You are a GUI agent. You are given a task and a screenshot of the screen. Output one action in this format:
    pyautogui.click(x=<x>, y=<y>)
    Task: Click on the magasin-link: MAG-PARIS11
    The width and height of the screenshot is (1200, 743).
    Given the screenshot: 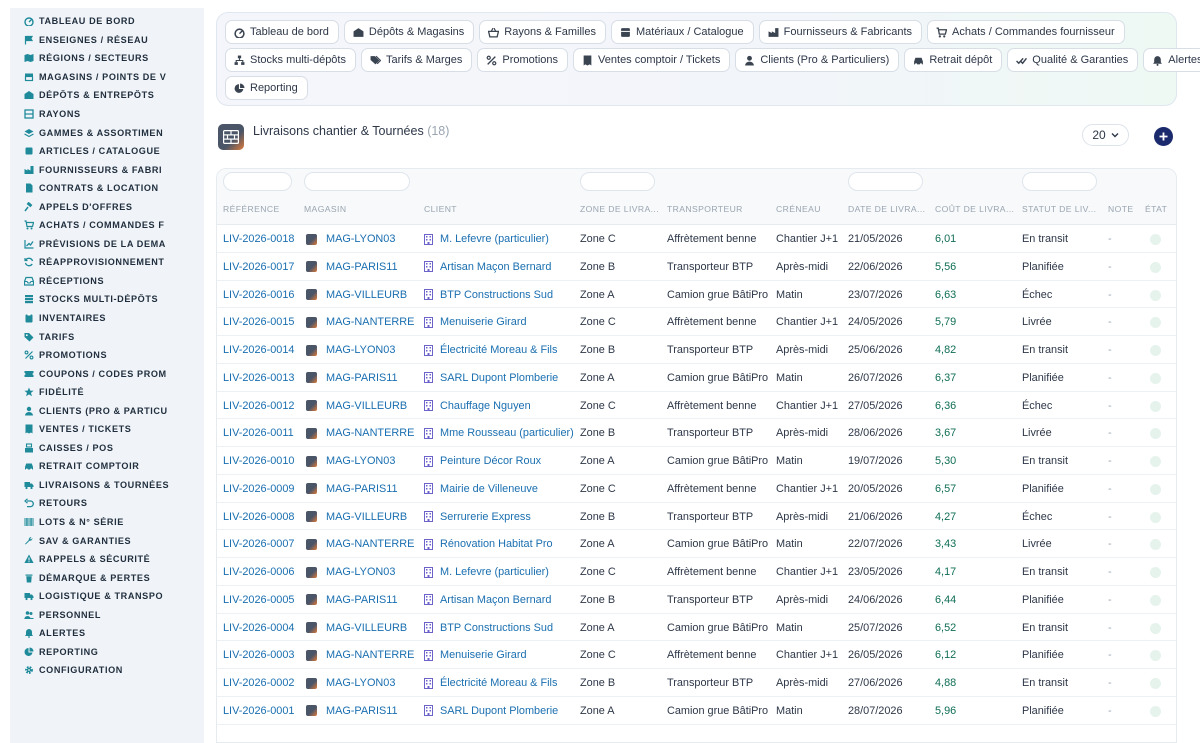 What is the action you would take?
    pyautogui.click(x=352, y=378)
    